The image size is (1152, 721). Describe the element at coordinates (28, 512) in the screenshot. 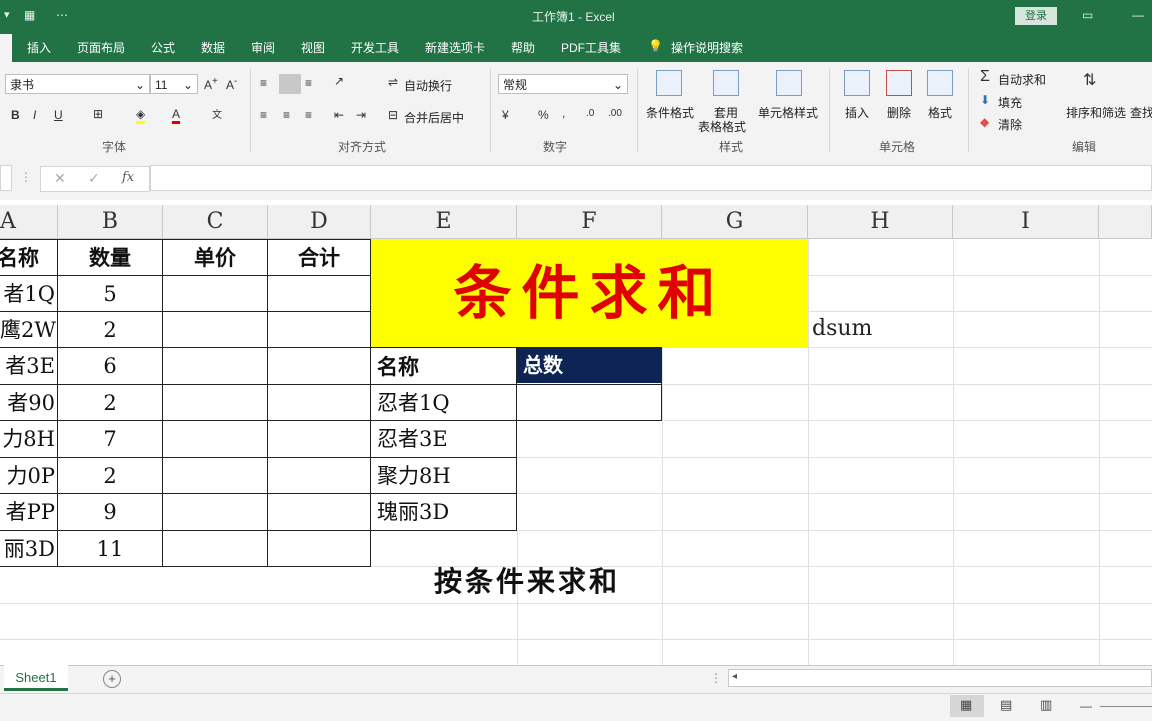

I see `cell-a8: 者PP` at that location.